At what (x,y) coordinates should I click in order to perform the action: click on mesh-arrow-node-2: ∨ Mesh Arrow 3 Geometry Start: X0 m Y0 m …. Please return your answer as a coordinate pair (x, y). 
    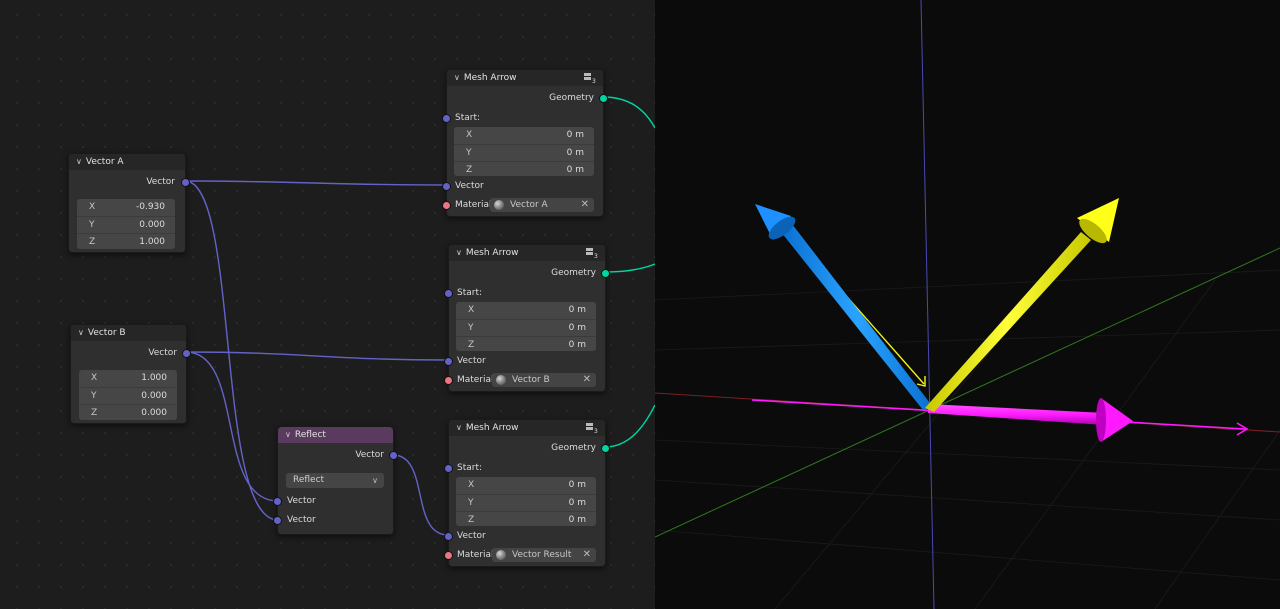
    Looking at the image, I should click on (527, 318).